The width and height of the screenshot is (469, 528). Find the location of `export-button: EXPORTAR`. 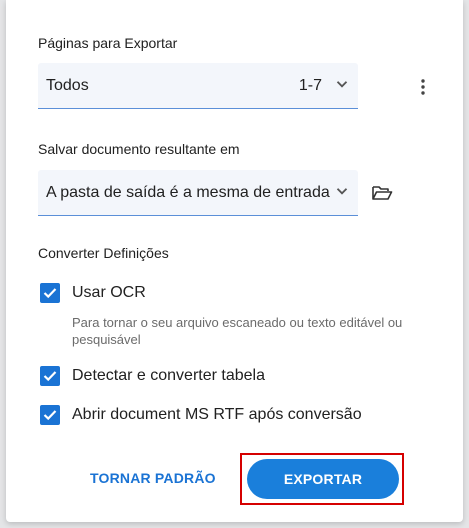

export-button: EXPORTAR is located at coordinates (323, 479).